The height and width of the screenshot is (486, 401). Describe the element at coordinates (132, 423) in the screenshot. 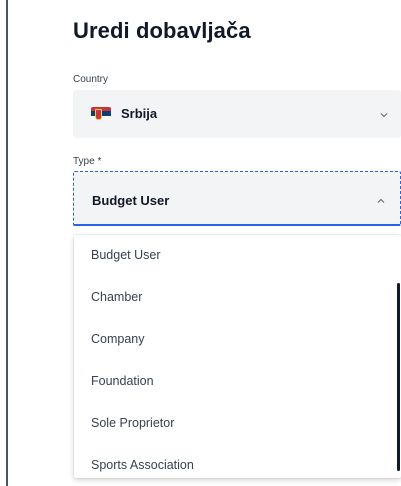

I see `dropdown-option-sole-proprietor: Sole Proprietor` at that location.